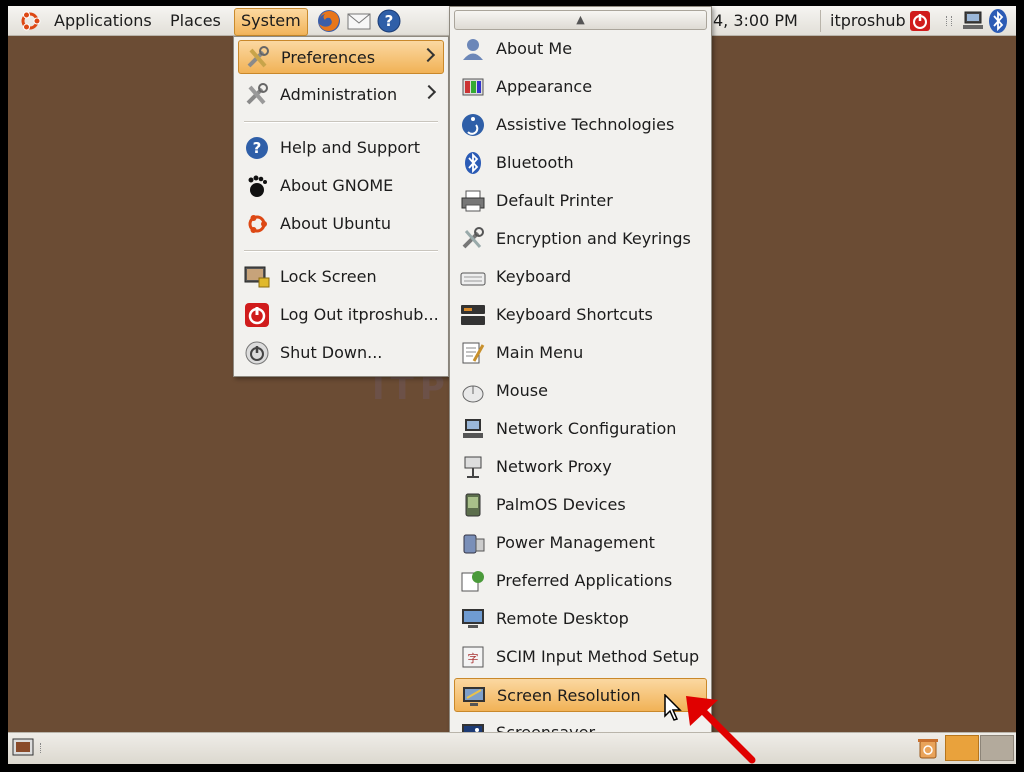  Describe the element at coordinates (335, 223) in the screenshot. I see `system-menu-item-label: About Ubuntu` at that location.